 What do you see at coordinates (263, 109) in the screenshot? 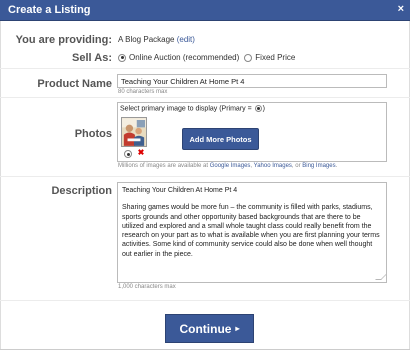
I see `primary-prompt-end: )` at bounding box center [263, 109].